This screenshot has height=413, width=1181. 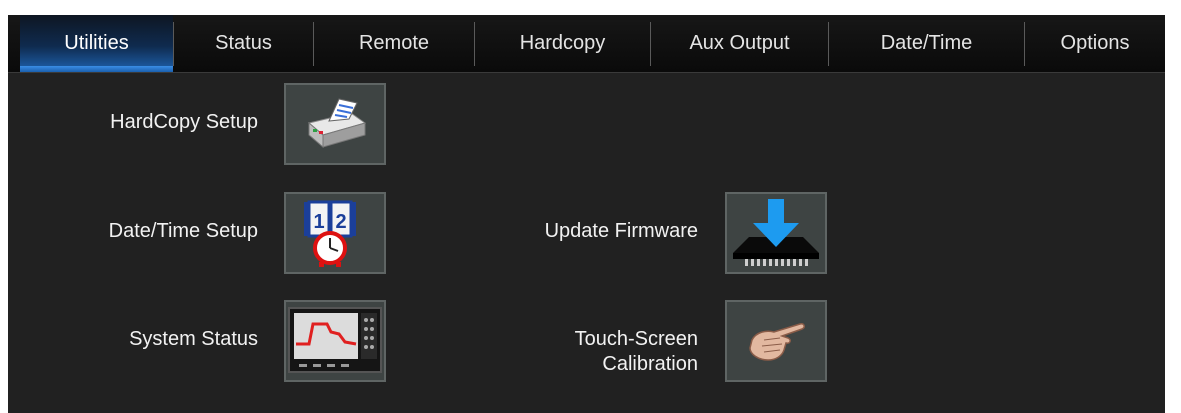 I want to click on tab-aux-output: Aux Output, so click(x=739, y=43).